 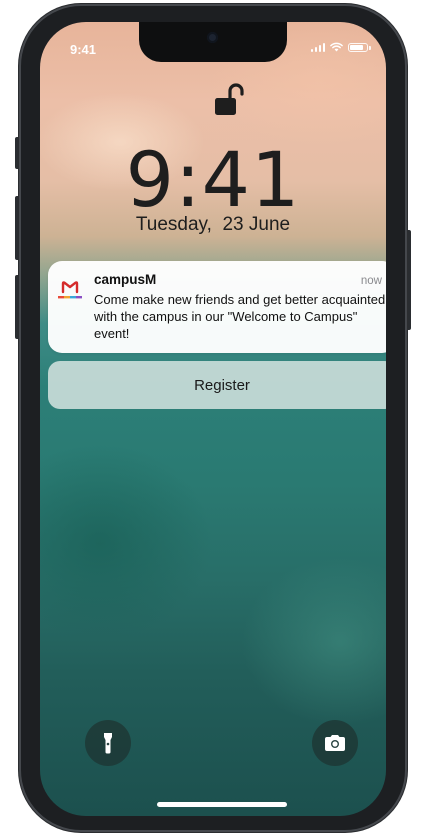 I want to click on notification-time: now, so click(x=371, y=281).